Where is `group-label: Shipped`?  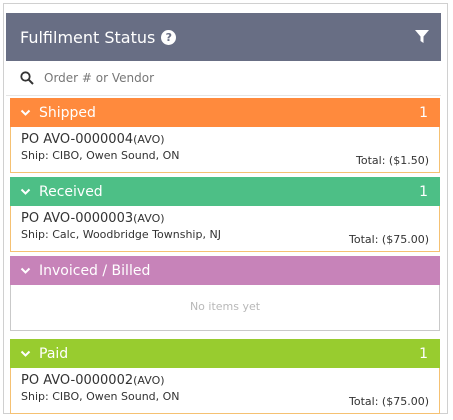 group-label: Shipped is located at coordinates (67, 112).